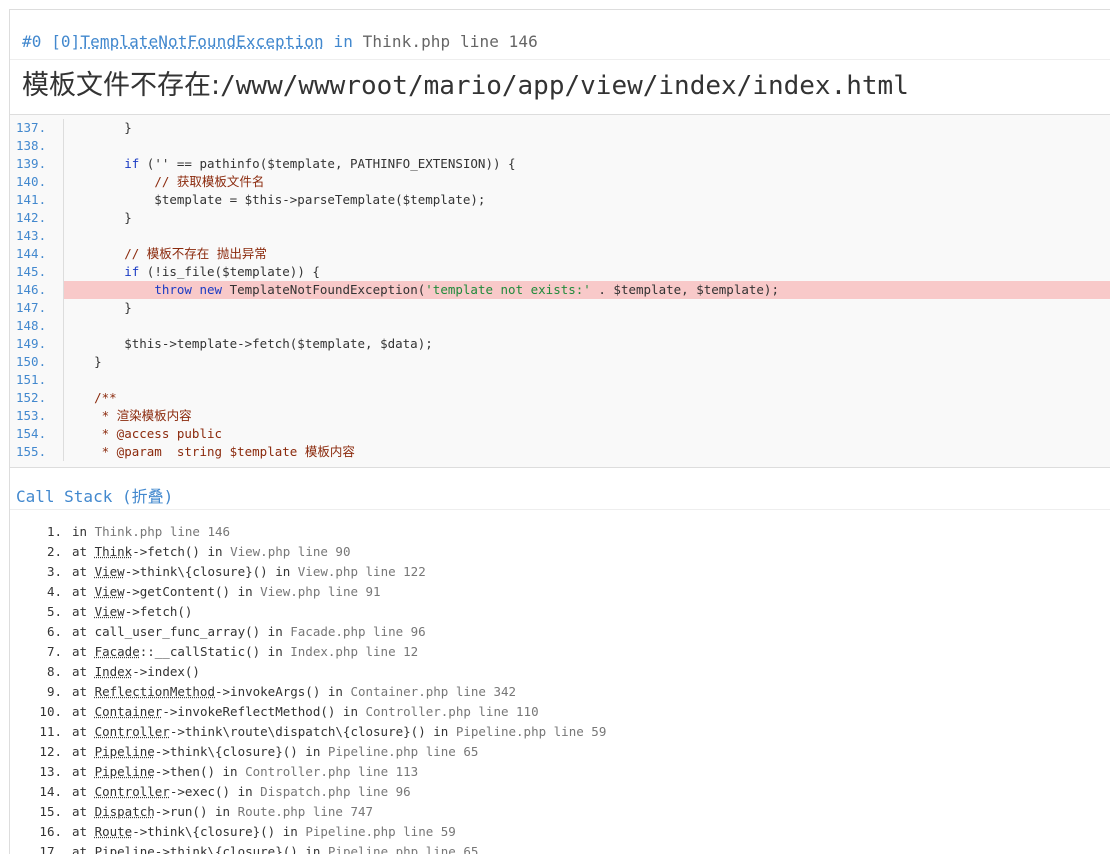 Image resolution: width=1110 pixels, height=854 pixels. I want to click on line-number: 151., so click(37, 380).